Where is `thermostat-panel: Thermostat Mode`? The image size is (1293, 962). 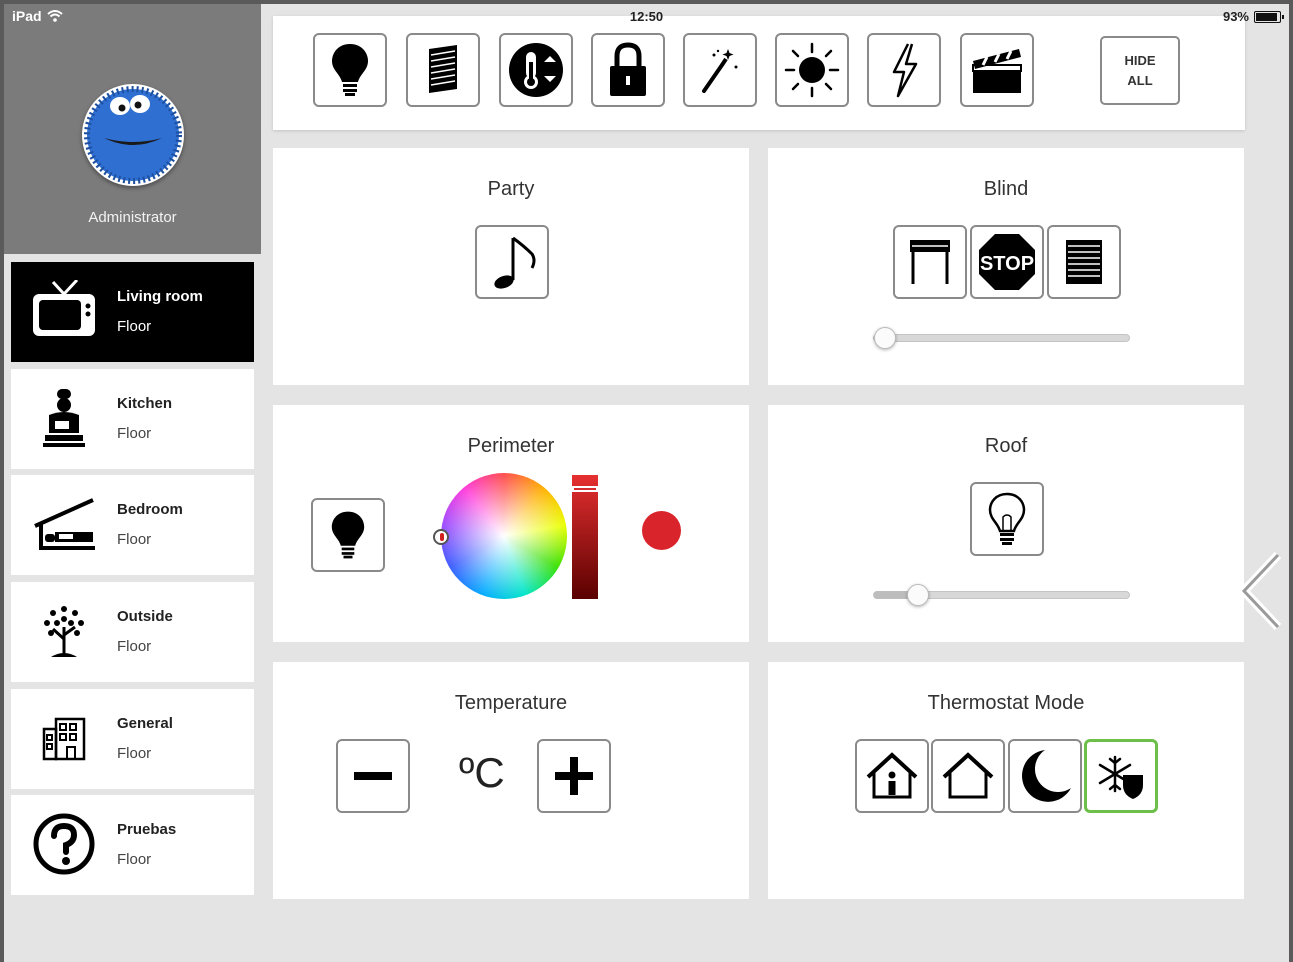
thermostat-panel: Thermostat Mode is located at coordinates (1006, 780).